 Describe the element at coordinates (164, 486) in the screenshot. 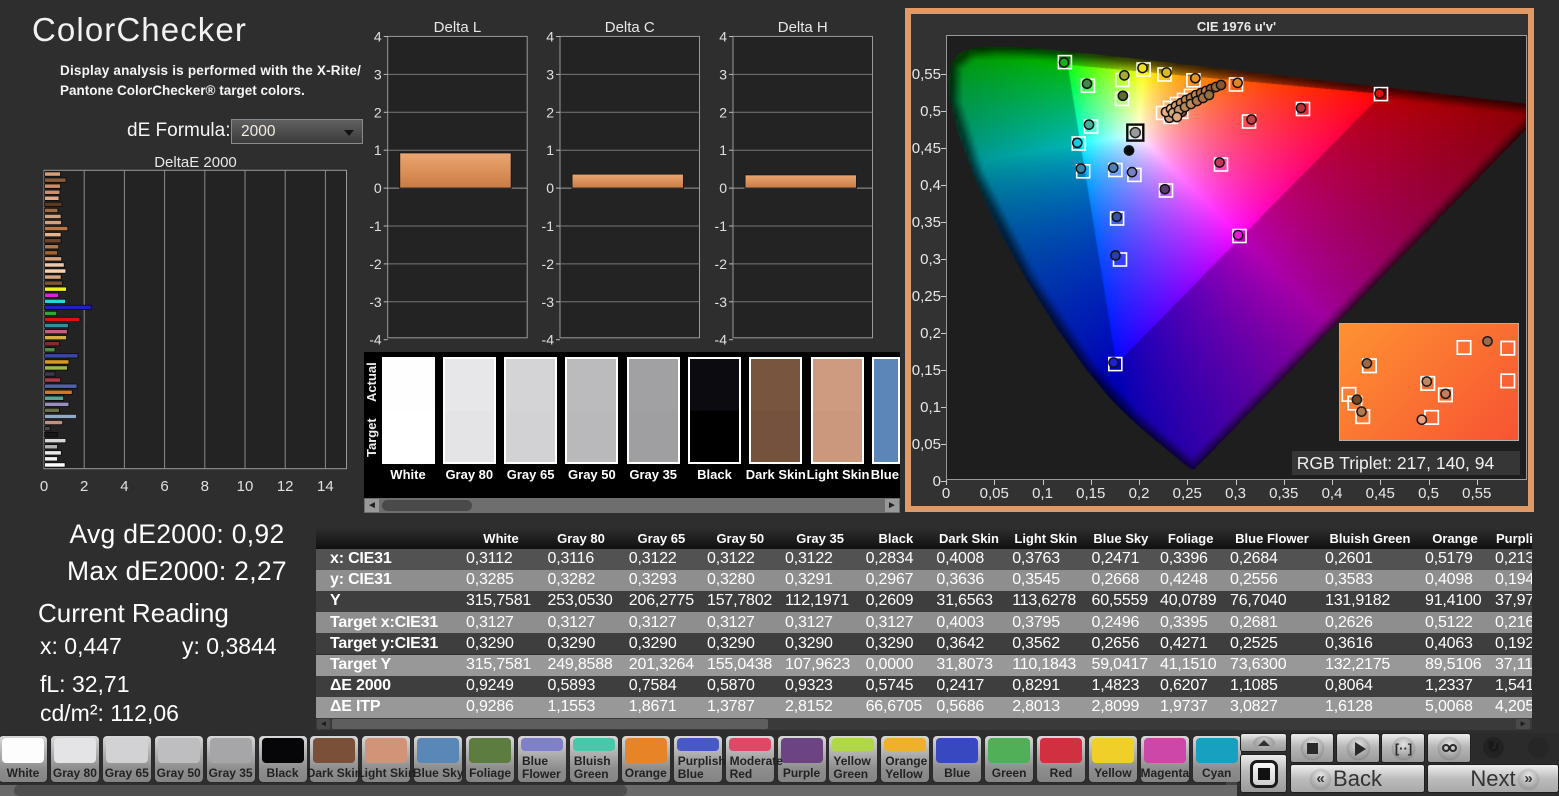

I see `svg-text: 6` at that location.